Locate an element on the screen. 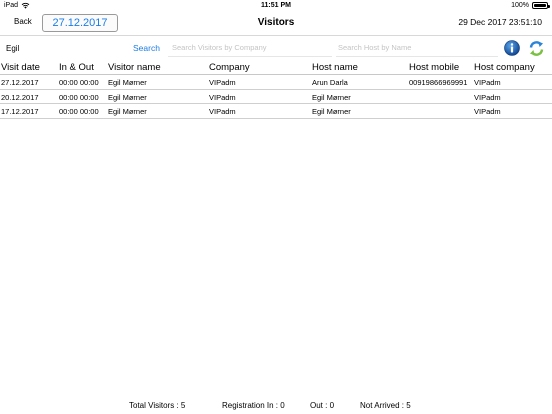 This screenshot has width=552, height=414. cell-visit-date: 20.12.2017 is located at coordinates (20, 97).